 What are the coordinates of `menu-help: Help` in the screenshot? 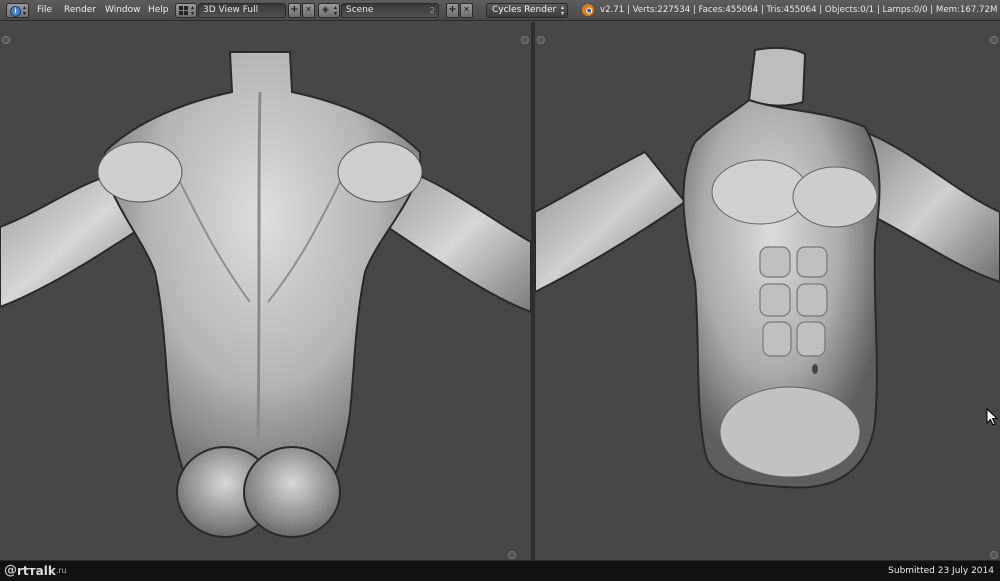 It's located at (158, 10).